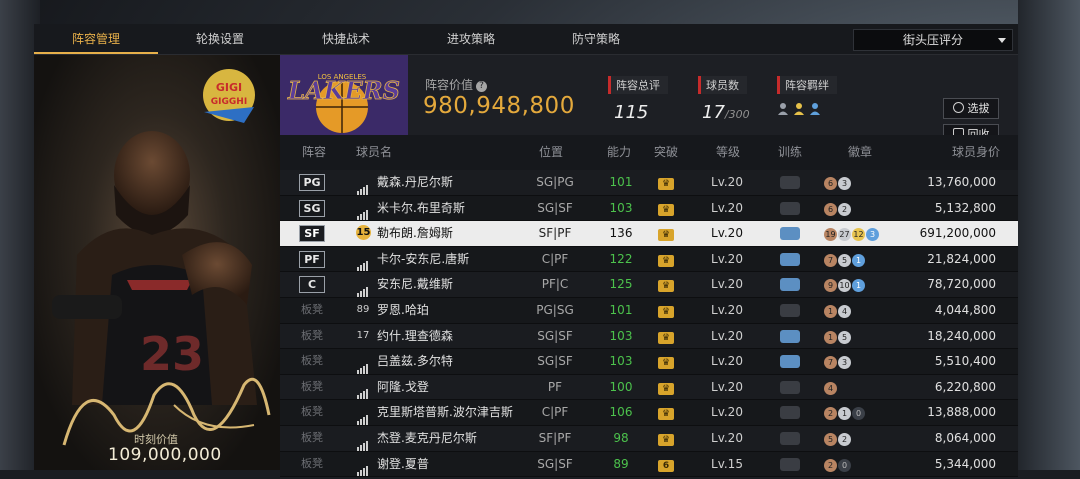 This screenshot has width=1080, height=479. What do you see at coordinates (961, 335) in the screenshot?
I see `player-value: 18,240,000` at bounding box center [961, 335].